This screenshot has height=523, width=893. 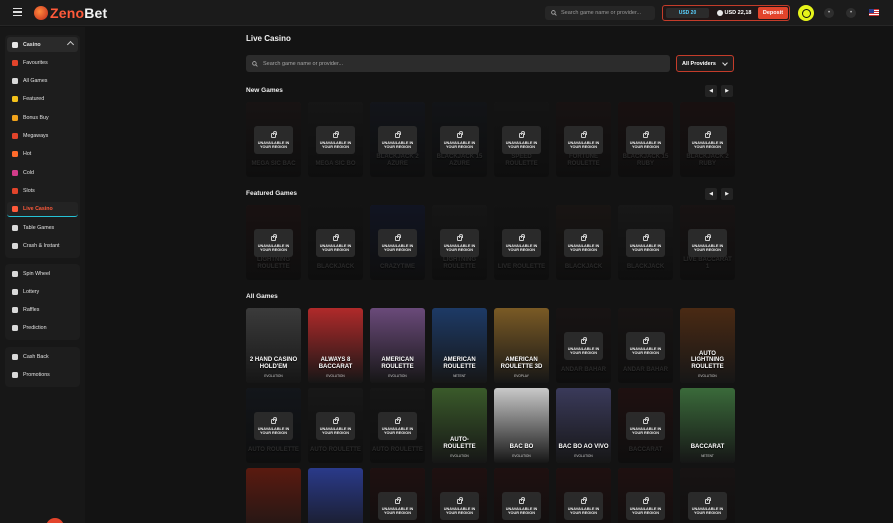 What do you see at coordinates (273, 139) in the screenshot?
I see `game-card: MEGA SIC BACUNAVAILABLE INYOUR REGION` at bounding box center [273, 139].